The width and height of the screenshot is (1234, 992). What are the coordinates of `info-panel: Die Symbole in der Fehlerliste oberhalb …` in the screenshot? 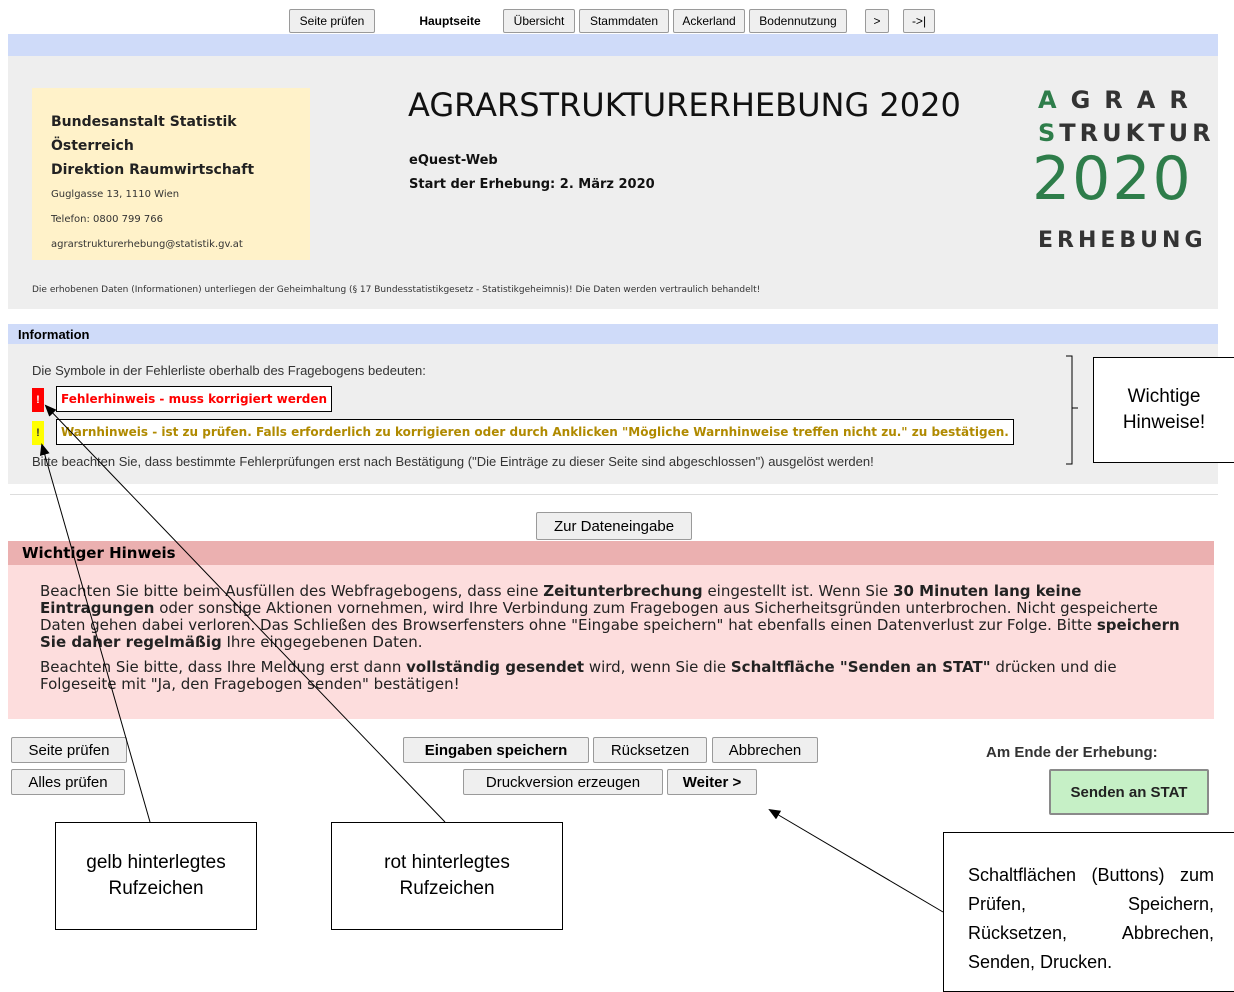 It's located at (613, 414).